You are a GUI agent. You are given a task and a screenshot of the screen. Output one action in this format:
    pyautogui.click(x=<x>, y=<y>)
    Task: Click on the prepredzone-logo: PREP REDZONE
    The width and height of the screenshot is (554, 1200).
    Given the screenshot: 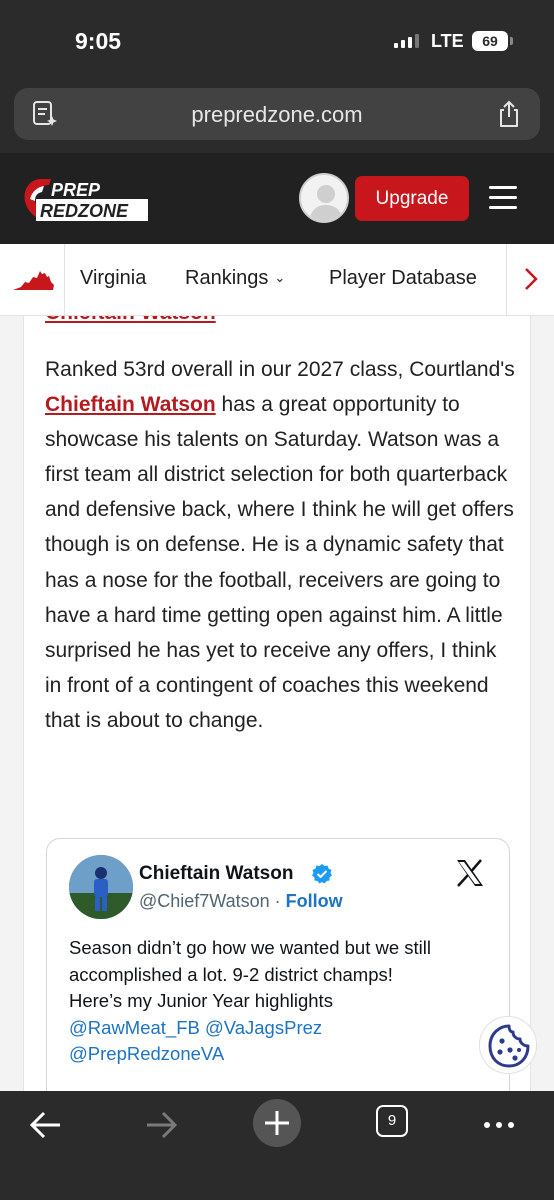 What is the action you would take?
    pyautogui.click(x=87, y=200)
    